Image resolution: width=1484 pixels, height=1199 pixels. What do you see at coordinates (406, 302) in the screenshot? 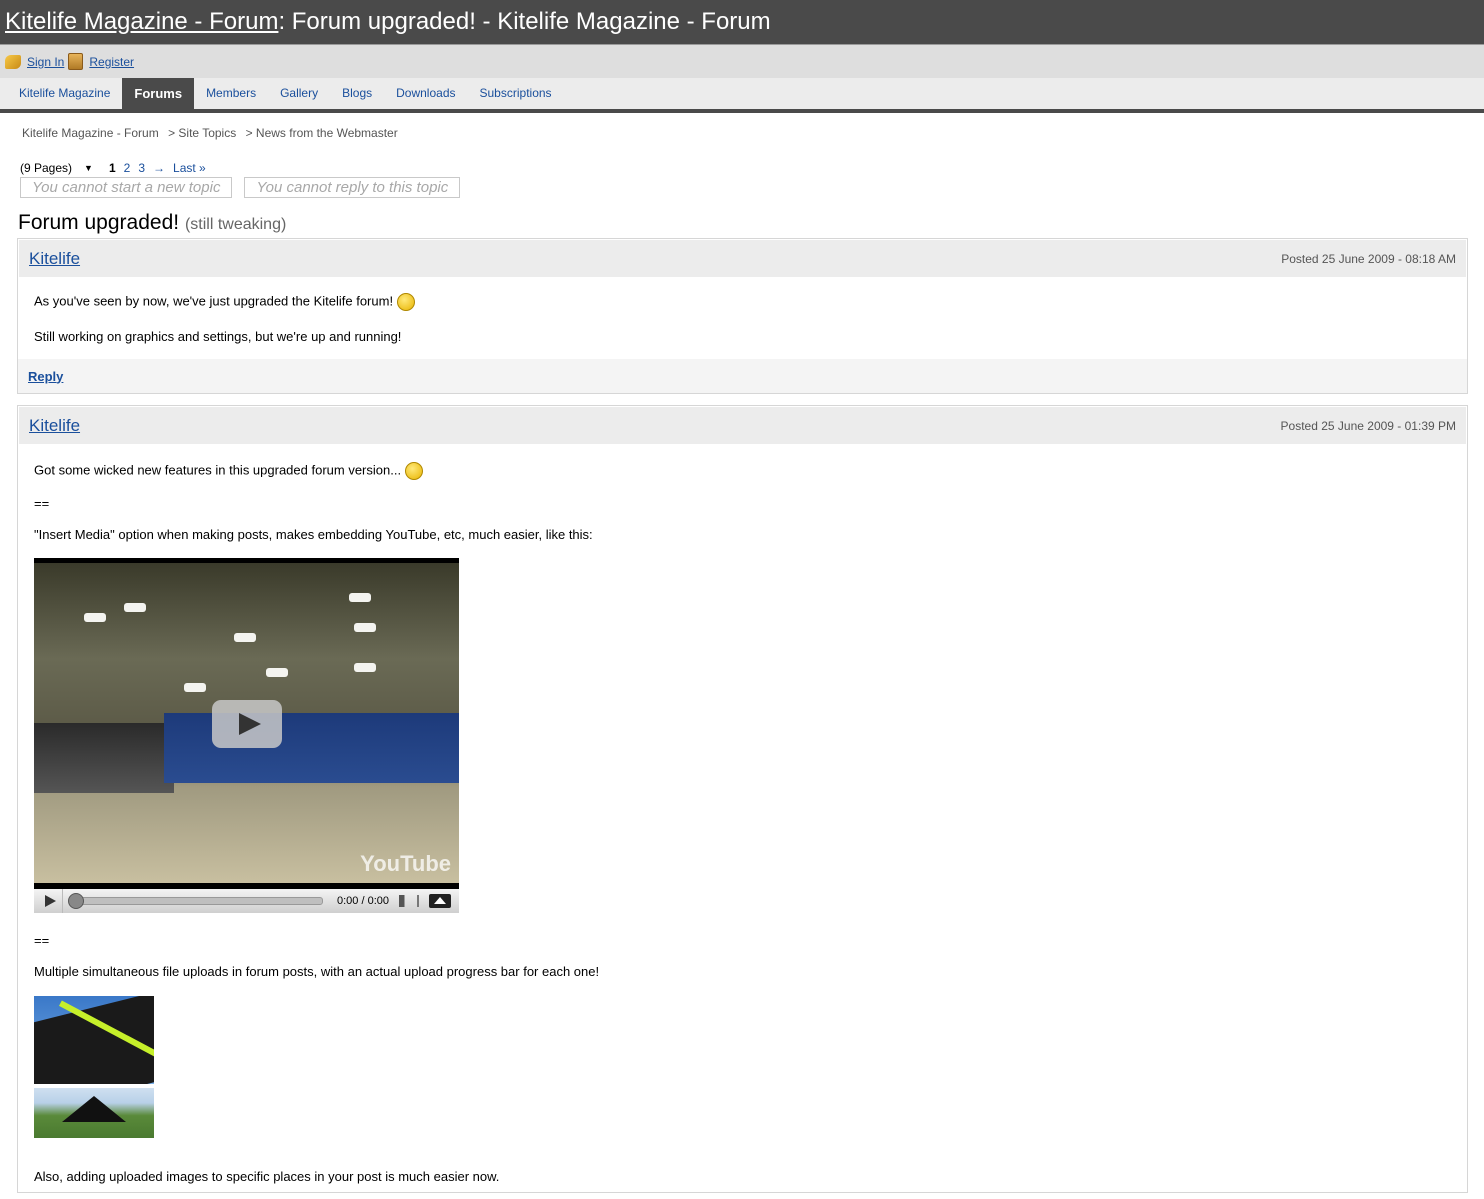
I see `grin-smiley-icon` at bounding box center [406, 302].